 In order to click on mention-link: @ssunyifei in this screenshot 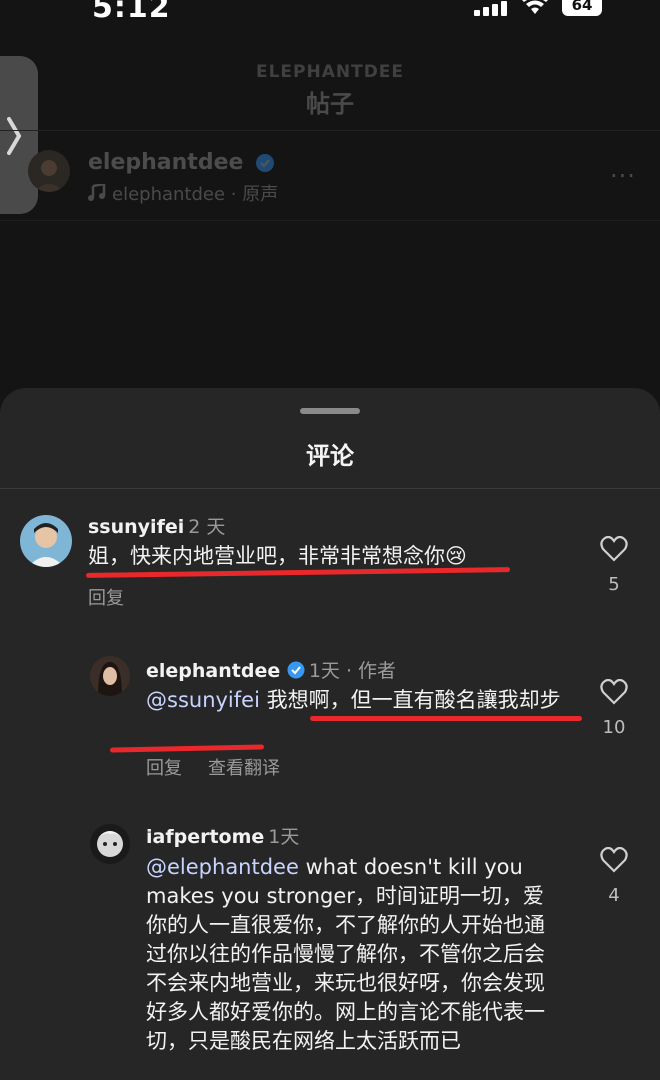, I will do `click(203, 700)`.